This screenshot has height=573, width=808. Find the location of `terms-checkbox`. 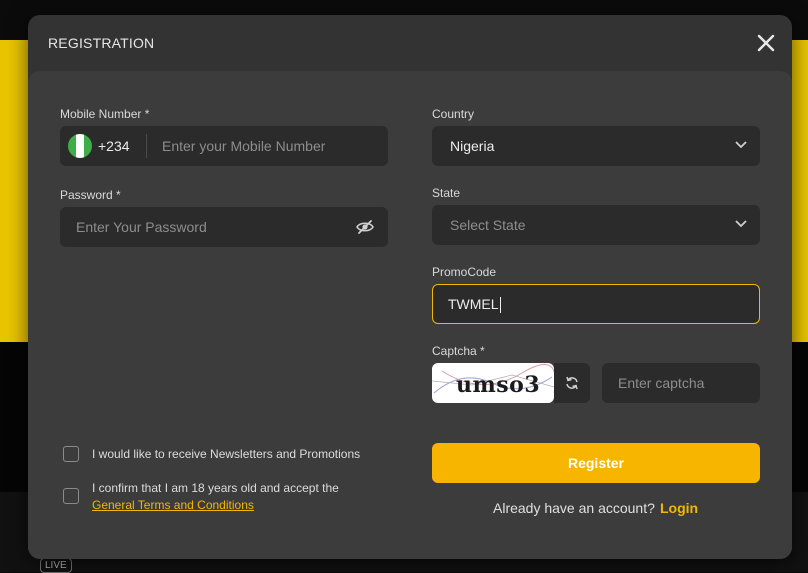

terms-checkbox is located at coordinates (71, 496).